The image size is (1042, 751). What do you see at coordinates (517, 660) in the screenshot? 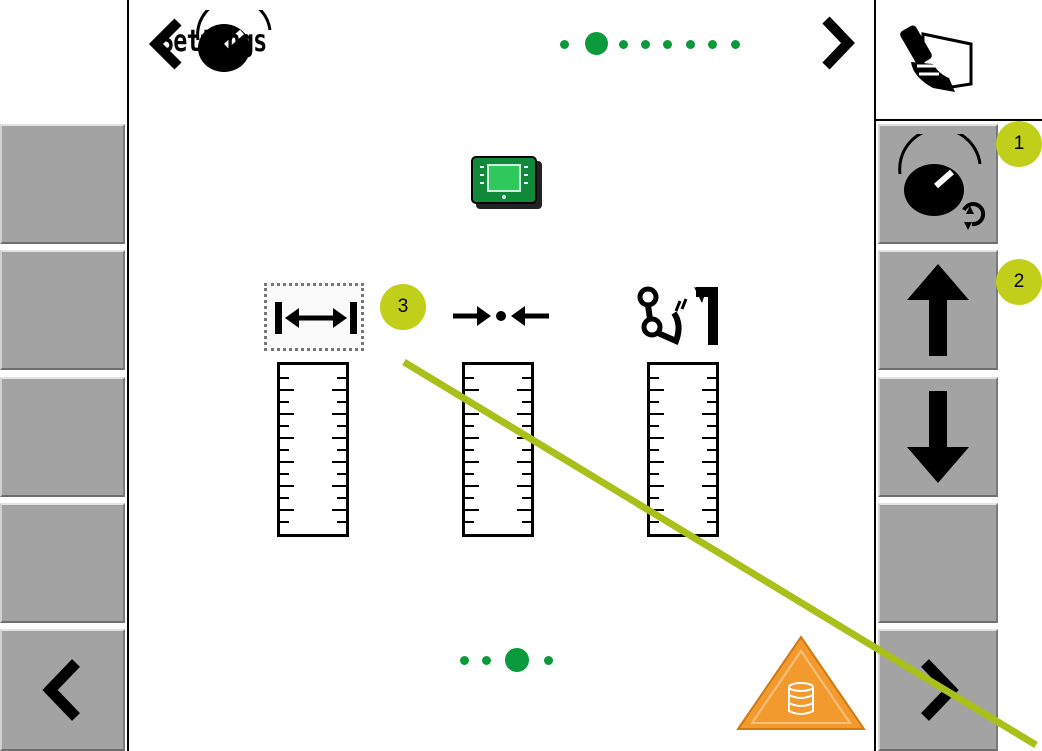
I see `sub-page-dot-active` at bounding box center [517, 660].